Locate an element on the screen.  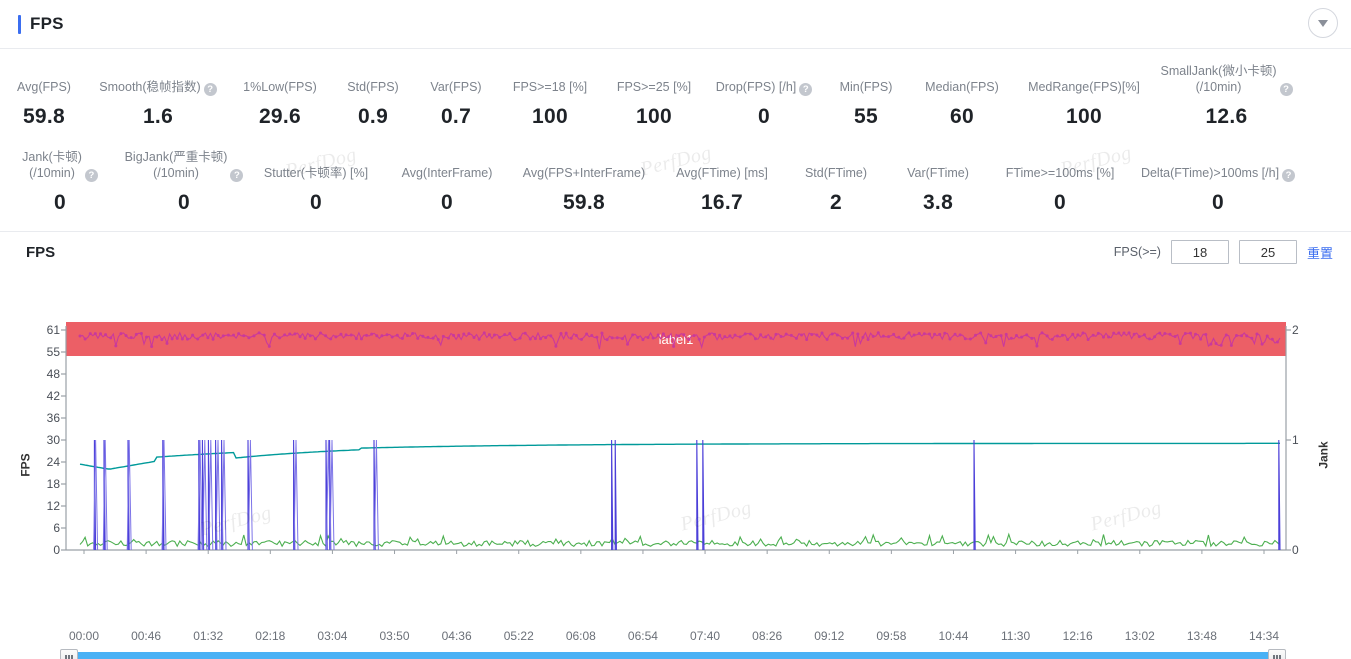
metric-value: 12.6 is located at coordinates (1226, 116).